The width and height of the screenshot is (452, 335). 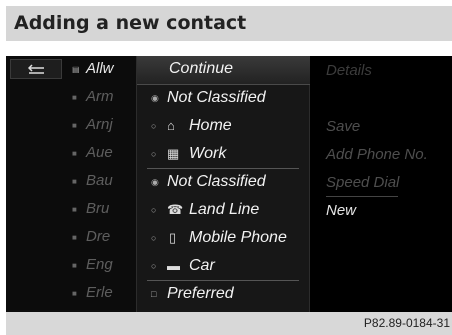 What do you see at coordinates (406, 323) in the screenshot?
I see `figure-code: P82.89-0184-31` at bounding box center [406, 323].